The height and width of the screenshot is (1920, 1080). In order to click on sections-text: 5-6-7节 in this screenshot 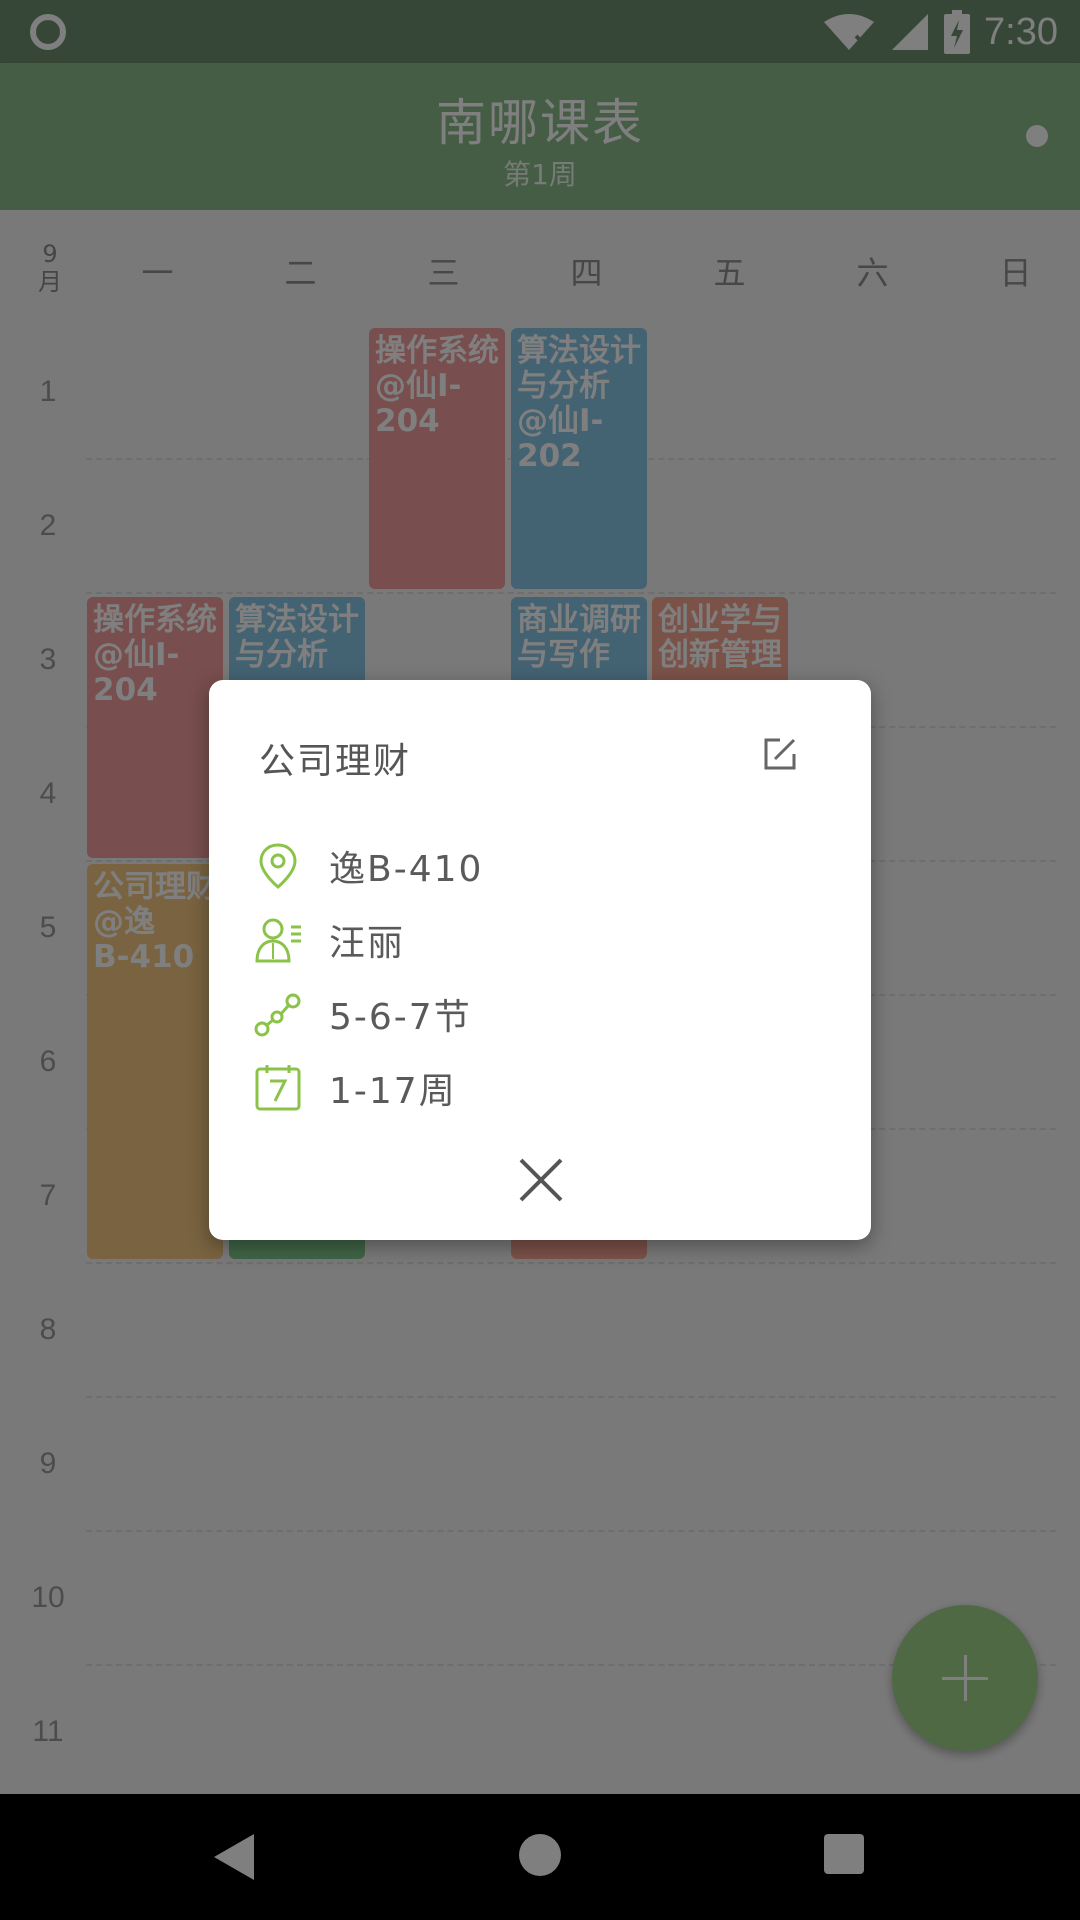, I will do `click(400, 1017)`.